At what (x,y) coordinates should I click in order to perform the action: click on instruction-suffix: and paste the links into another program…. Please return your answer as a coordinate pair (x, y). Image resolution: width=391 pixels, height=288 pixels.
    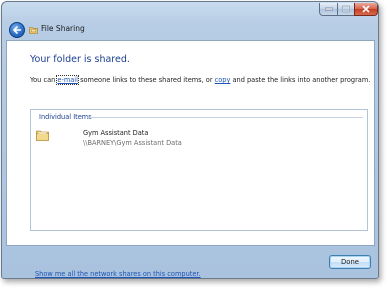
    Looking at the image, I should click on (300, 80).